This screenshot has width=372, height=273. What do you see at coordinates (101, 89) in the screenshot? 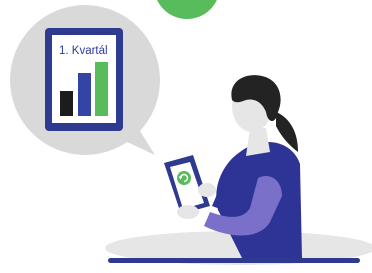
I see `bar-green` at bounding box center [101, 89].